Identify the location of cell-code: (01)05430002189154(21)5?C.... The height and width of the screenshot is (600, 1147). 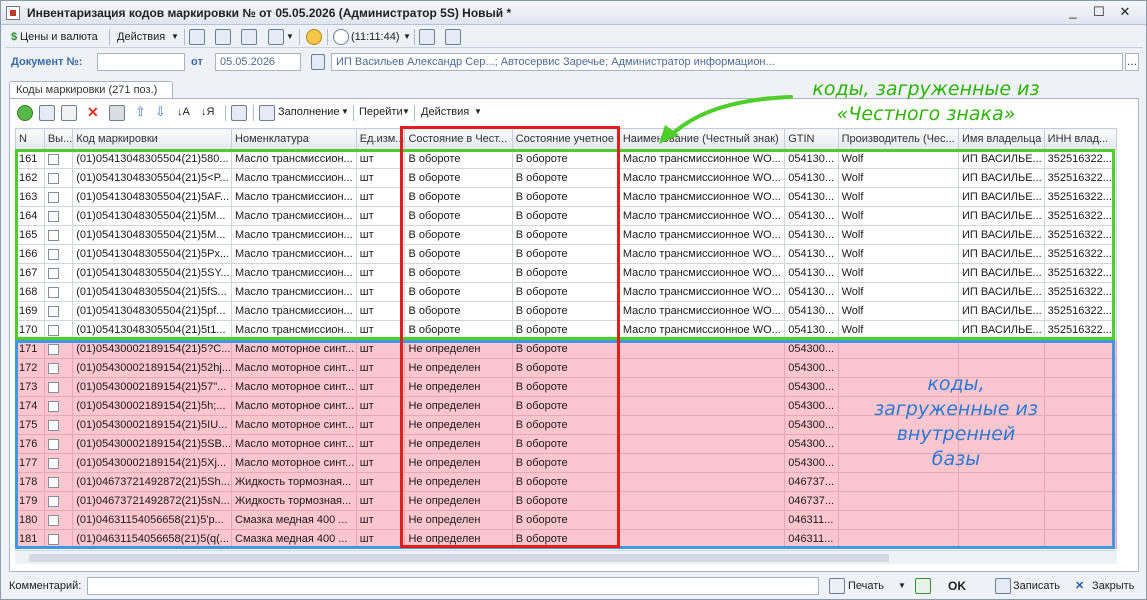
(152, 349).